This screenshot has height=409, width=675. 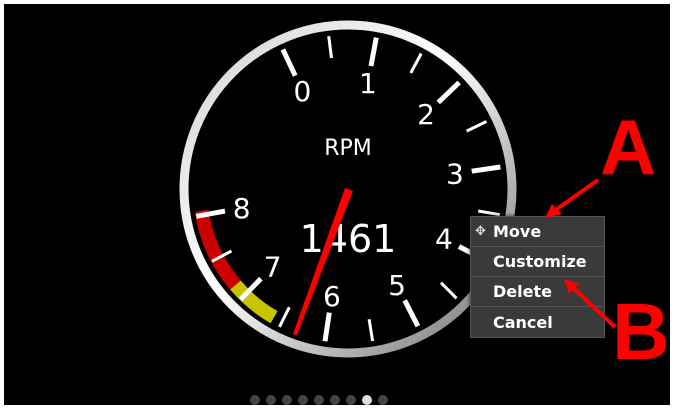 I want to click on annotation-label-a: A, so click(x=628, y=147).